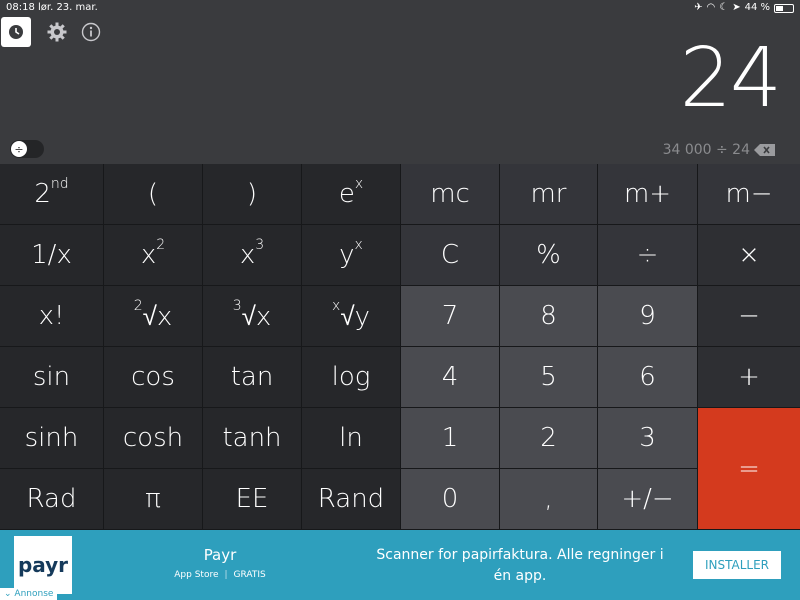  Describe the element at coordinates (730, 78) in the screenshot. I see `result-value: 24` at that location.